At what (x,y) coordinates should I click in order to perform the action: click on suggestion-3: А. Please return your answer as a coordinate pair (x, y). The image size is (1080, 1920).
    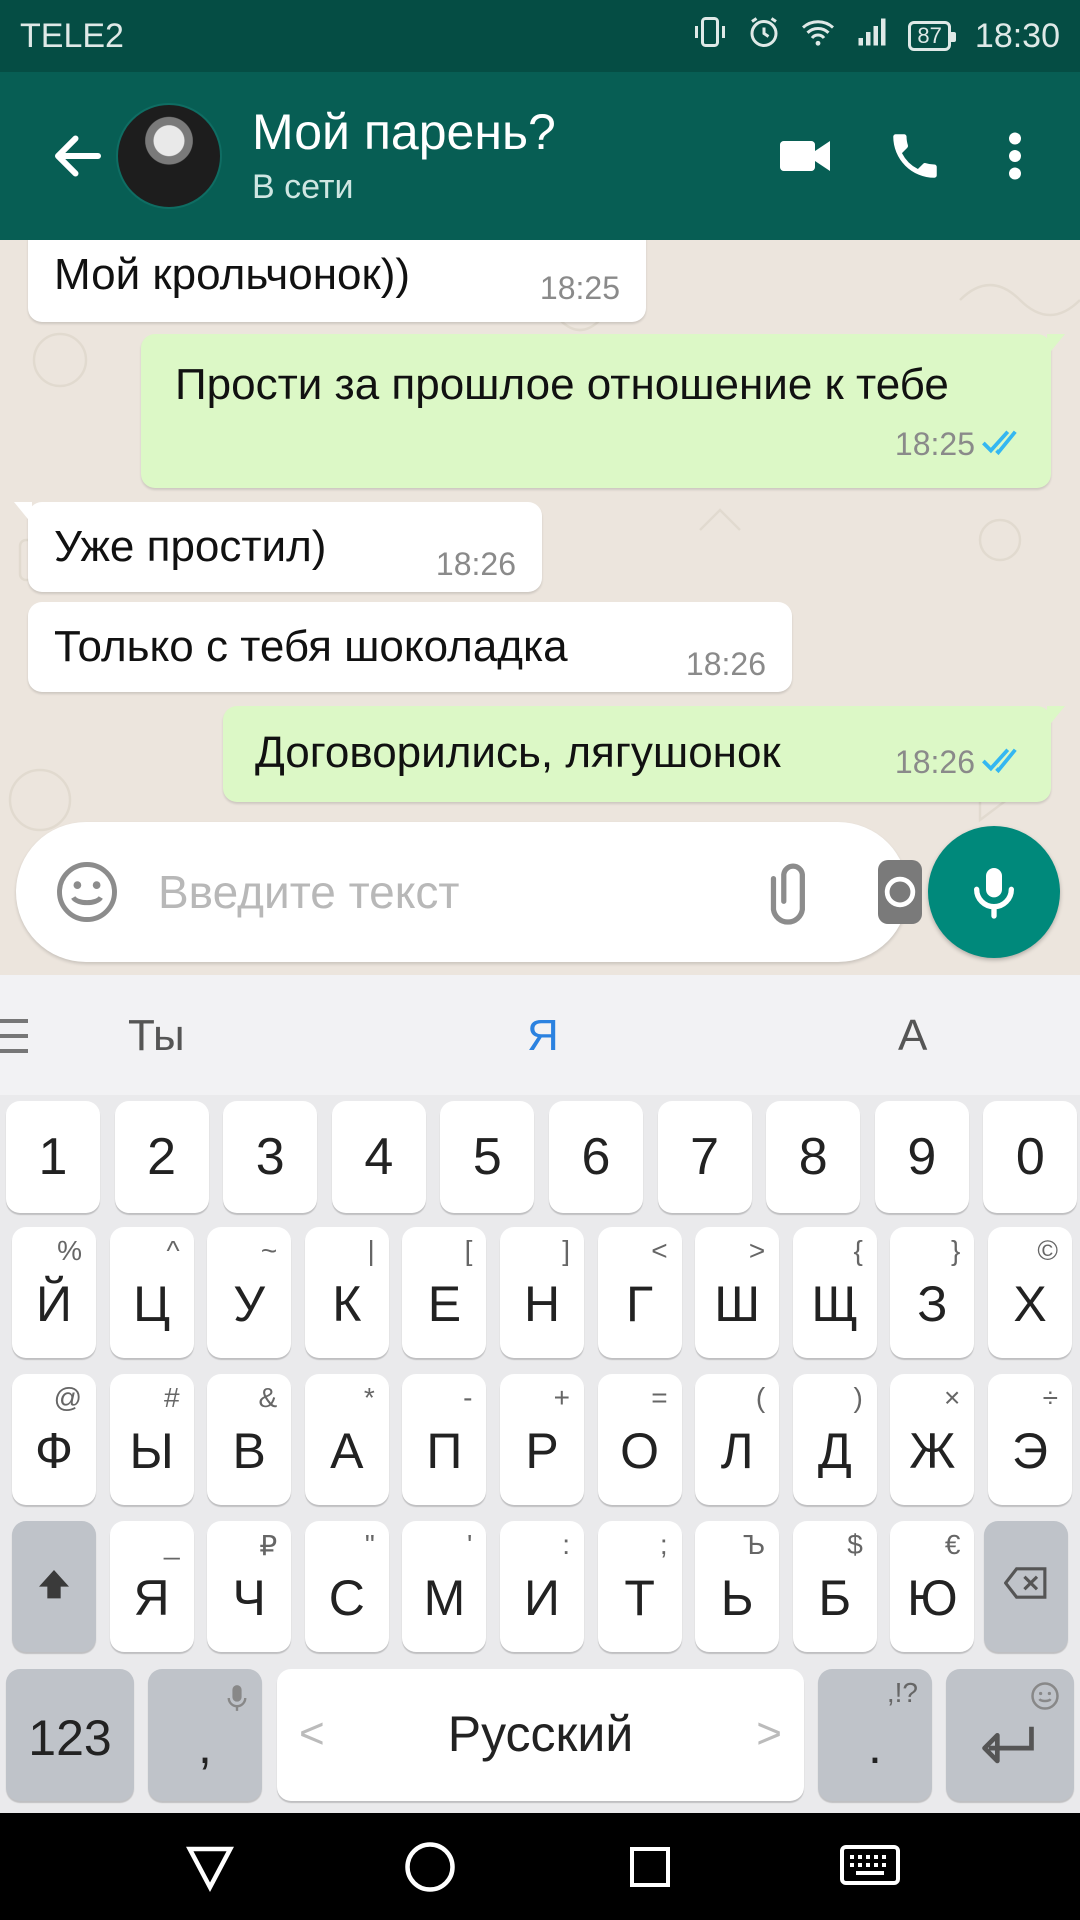
    Looking at the image, I should click on (912, 1036).